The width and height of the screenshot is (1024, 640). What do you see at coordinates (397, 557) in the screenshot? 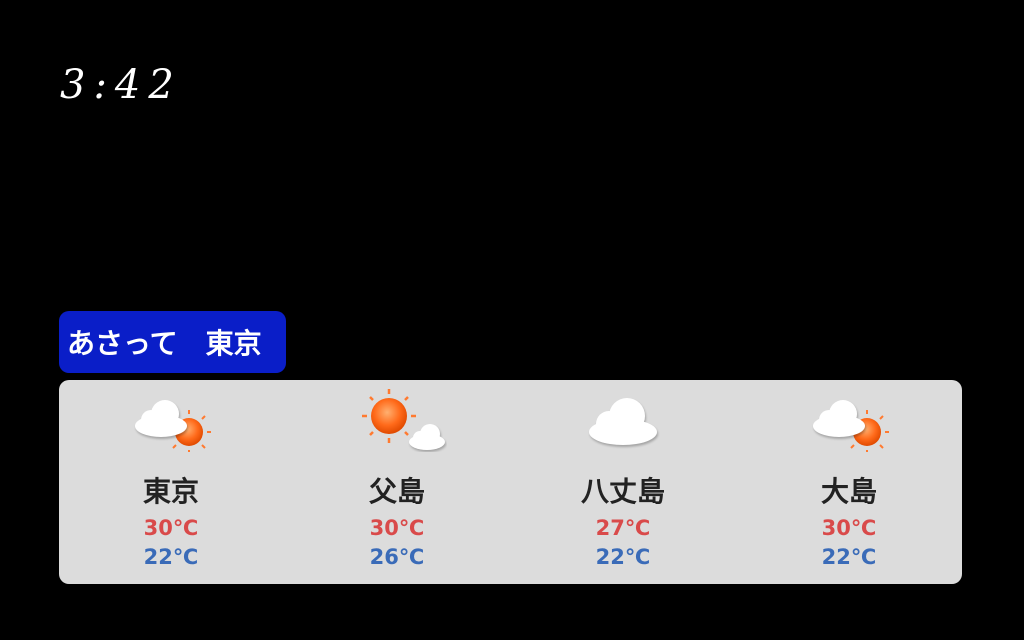
I see `low-temp: 26℃` at bounding box center [397, 557].